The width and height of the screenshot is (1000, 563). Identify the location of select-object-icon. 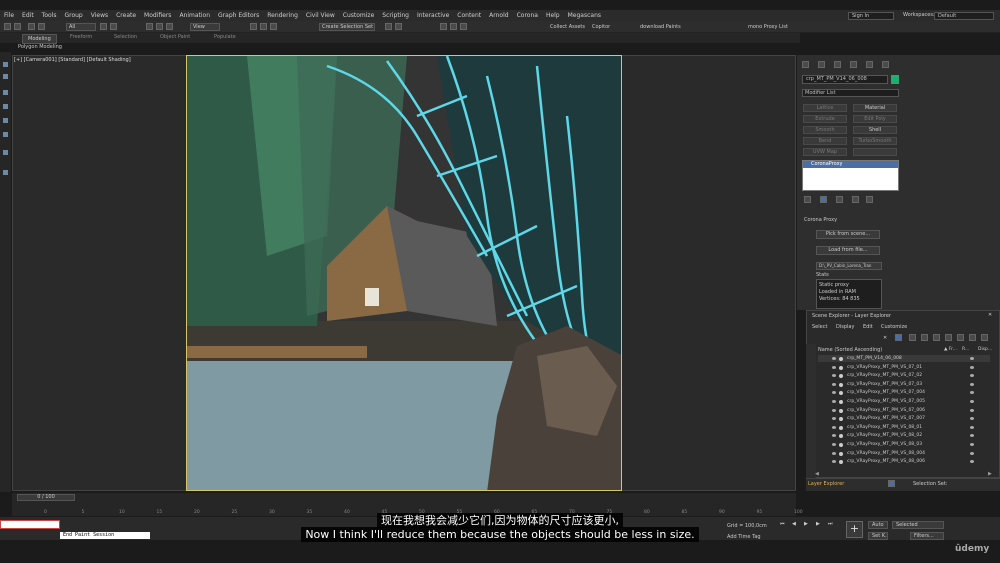
(103, 26).